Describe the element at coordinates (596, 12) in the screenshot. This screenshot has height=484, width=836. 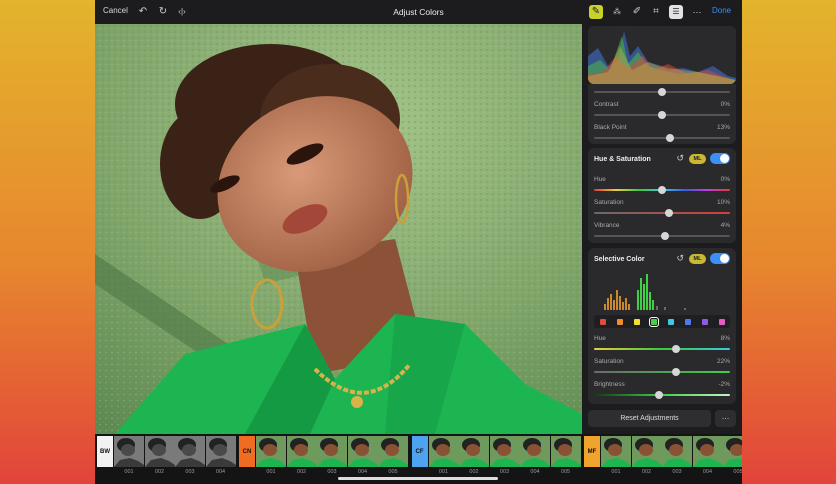
I see `adjust-icon: ✎` at that location.